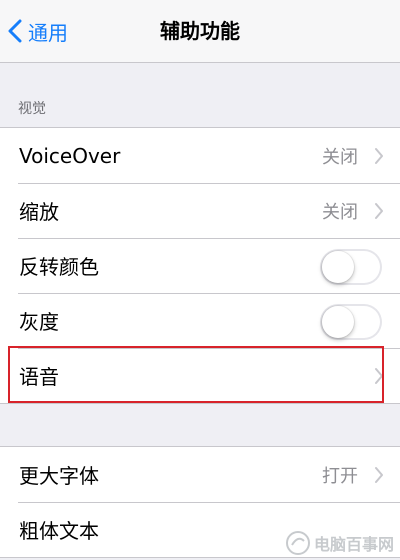  What do you see at coordinates (200, 474) in the screenshot?
I see `row-larger-text: 更大字体 打开` at bounding box center [200, 474].